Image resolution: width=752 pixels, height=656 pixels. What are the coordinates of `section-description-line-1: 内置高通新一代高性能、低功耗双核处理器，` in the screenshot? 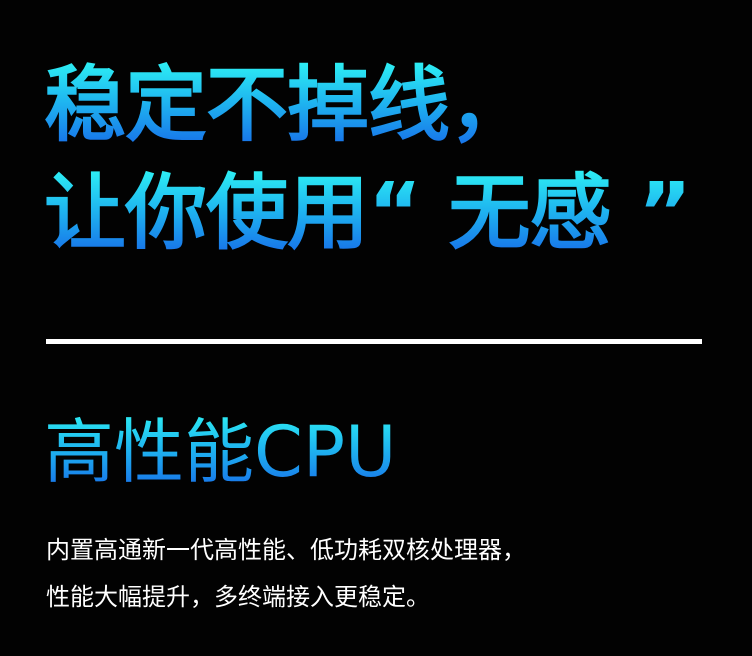 It's located at (286, 550).